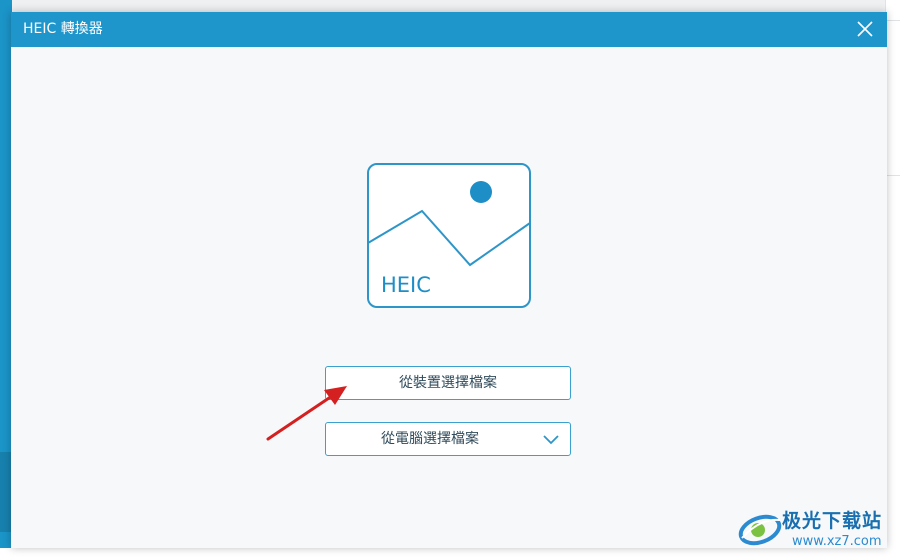  Describe the element at coordinates (760, 530) in the screenshot. I see `watermark-logo-icon` at that location.